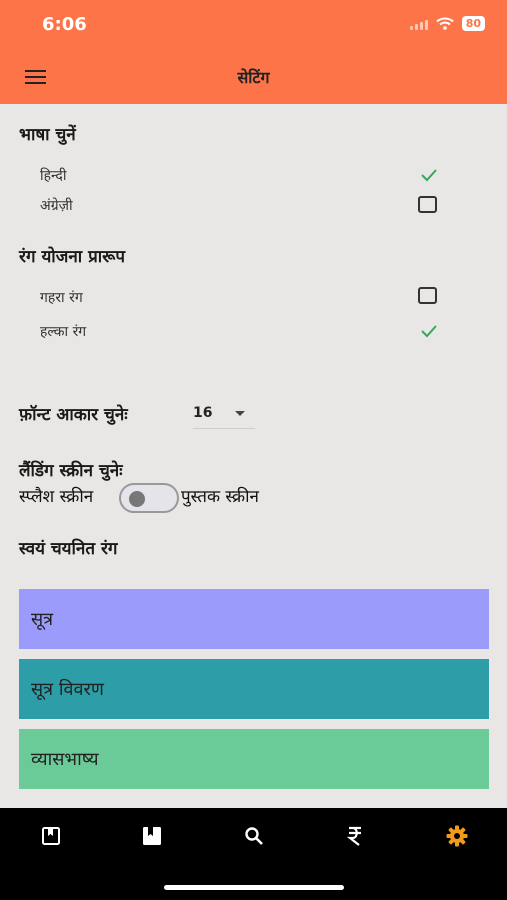 This screenshot has height=900, width=507. What do you see at coordinates (56, 497) in the screenshot?
I see `splash-screen-label: स्प्लैश स्क्रीन` at bounding box center [56, 497].